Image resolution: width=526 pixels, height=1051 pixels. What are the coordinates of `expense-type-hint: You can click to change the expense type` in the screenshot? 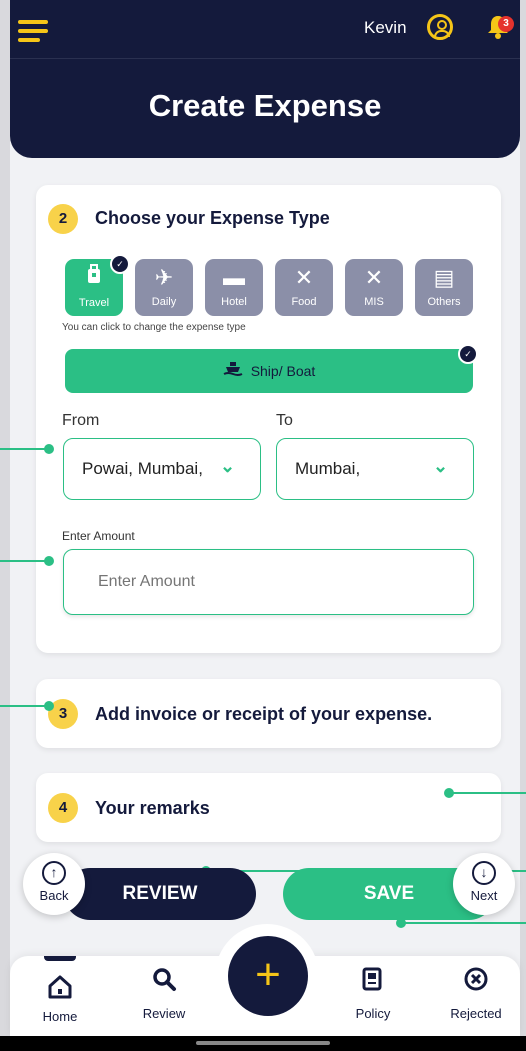 It's located at (154, 327).